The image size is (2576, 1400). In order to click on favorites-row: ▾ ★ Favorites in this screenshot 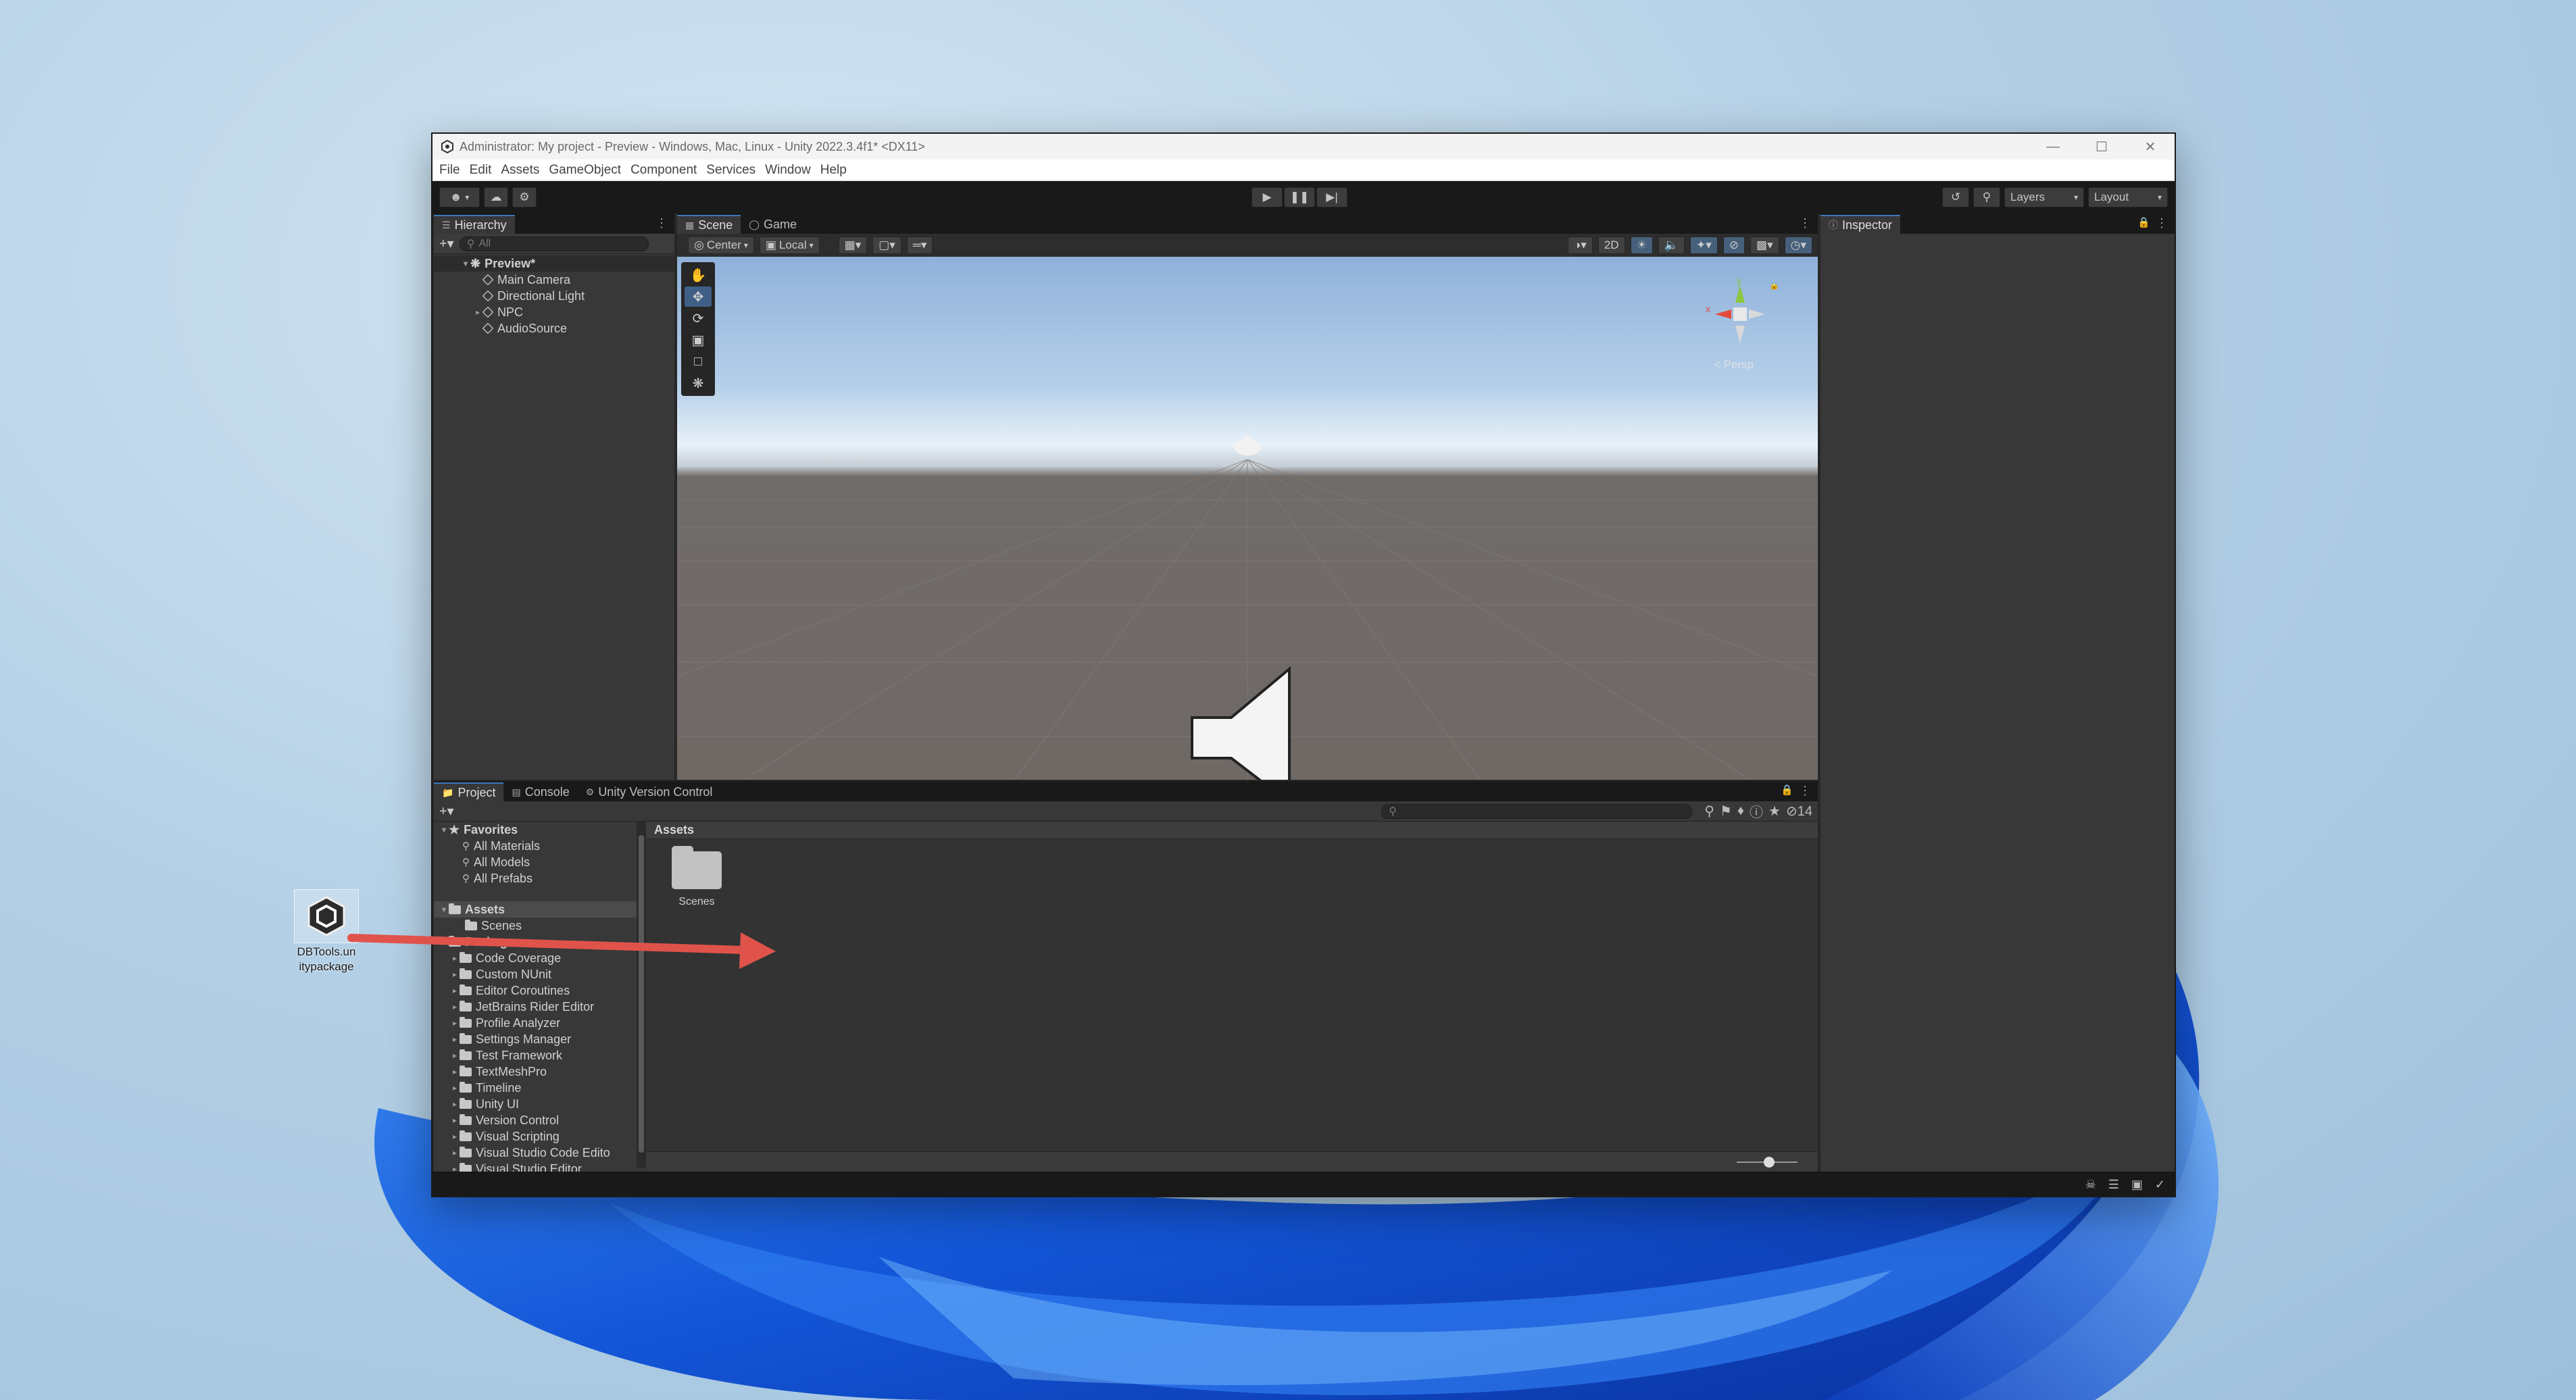, I will do `click(535, 830)`.